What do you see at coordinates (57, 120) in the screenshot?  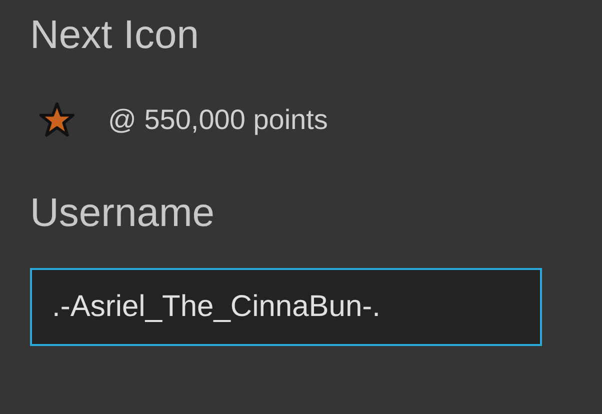 I see `star-icon` at bounding box center [57, 120].